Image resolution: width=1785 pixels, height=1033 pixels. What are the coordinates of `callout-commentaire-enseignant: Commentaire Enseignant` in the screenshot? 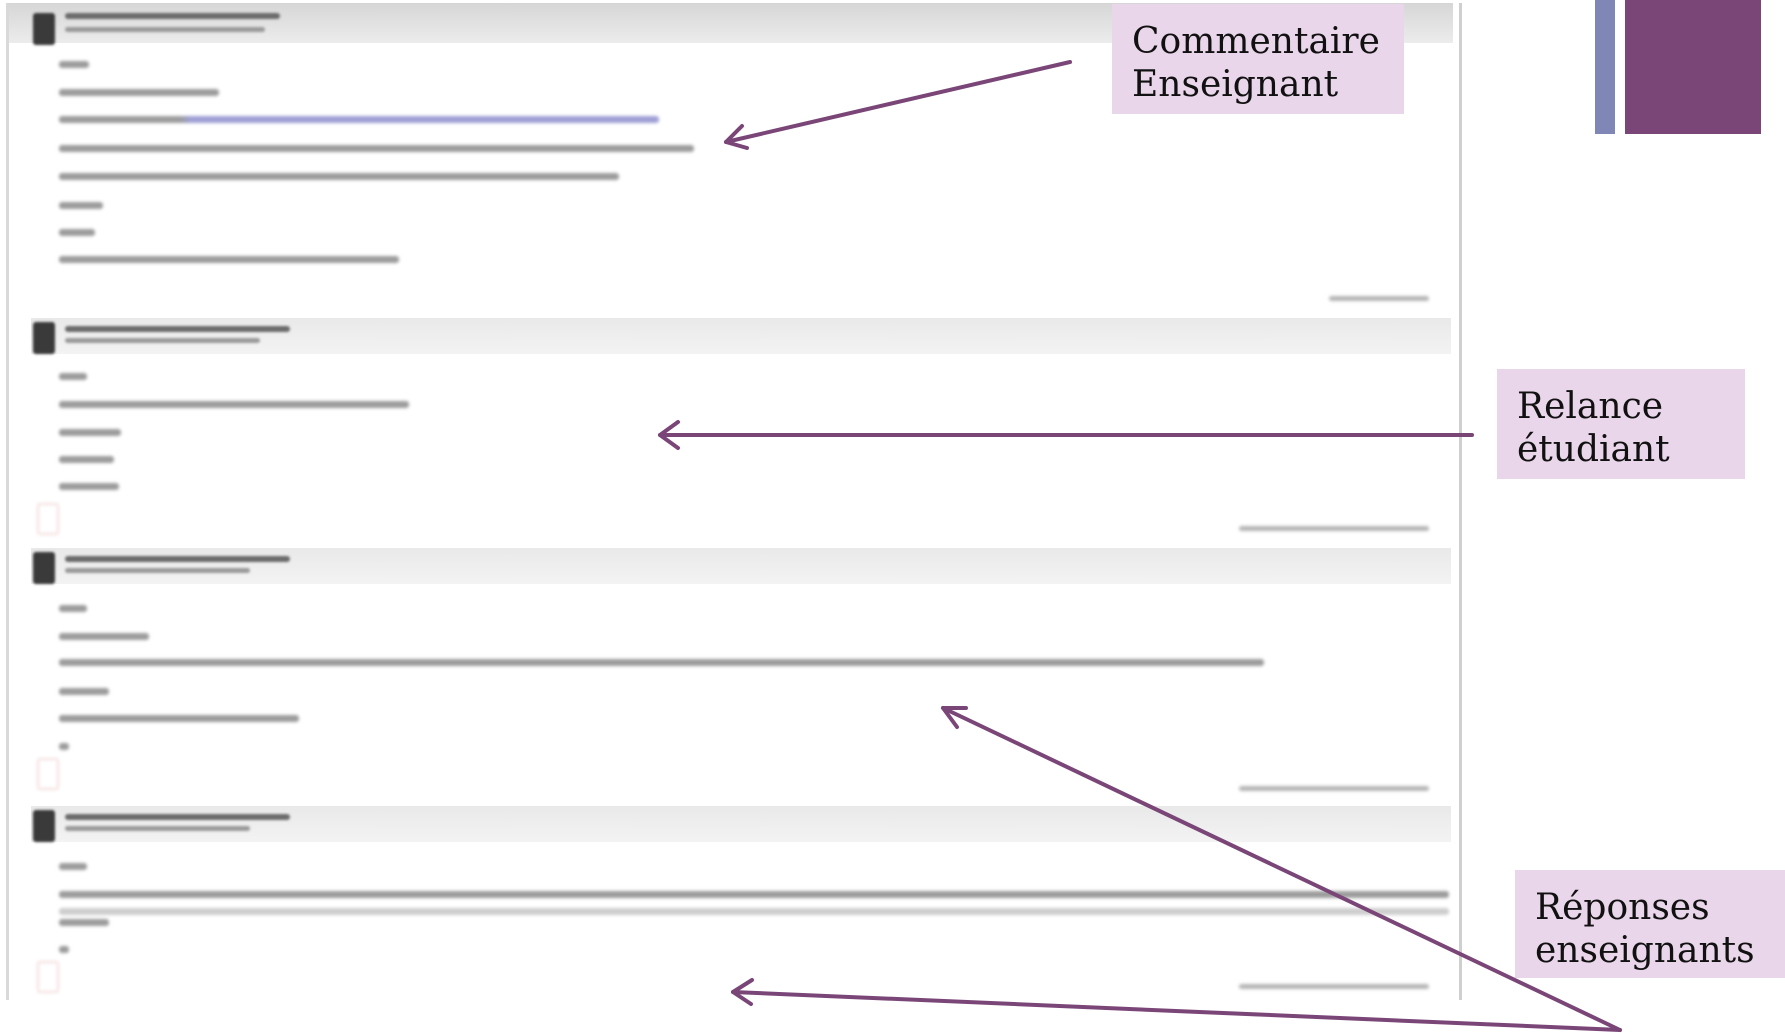 It's located at (1258, 59).